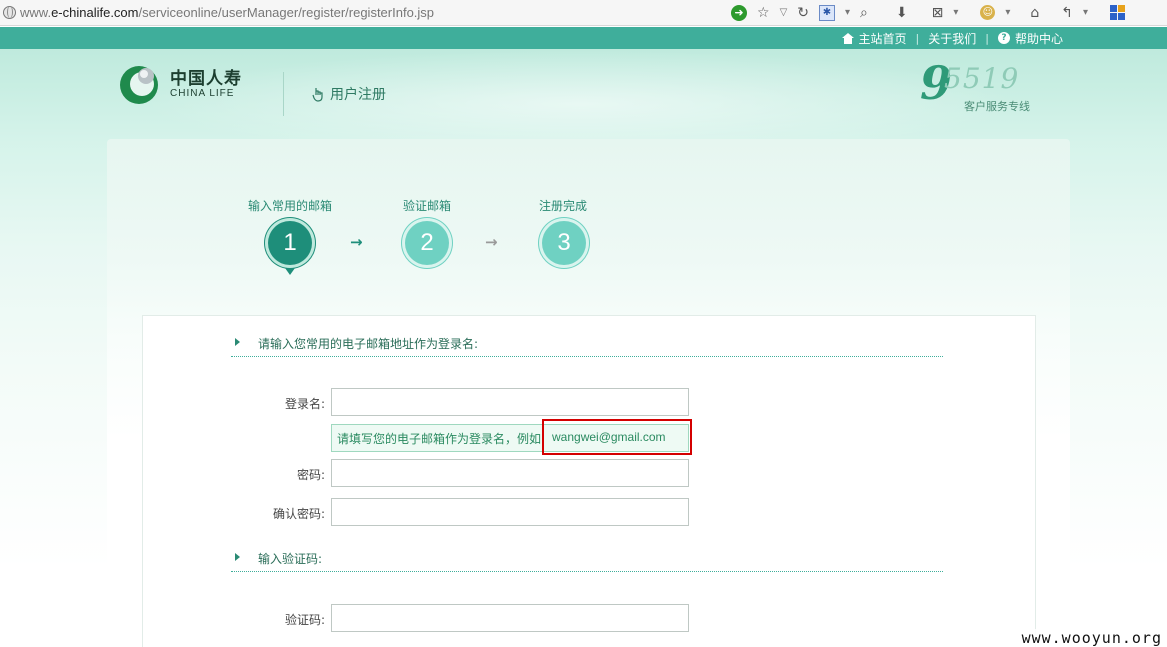 The height and width of the screenshot is (647, 1167). I want to click on about-link: 关于我们, so click(952, 38).